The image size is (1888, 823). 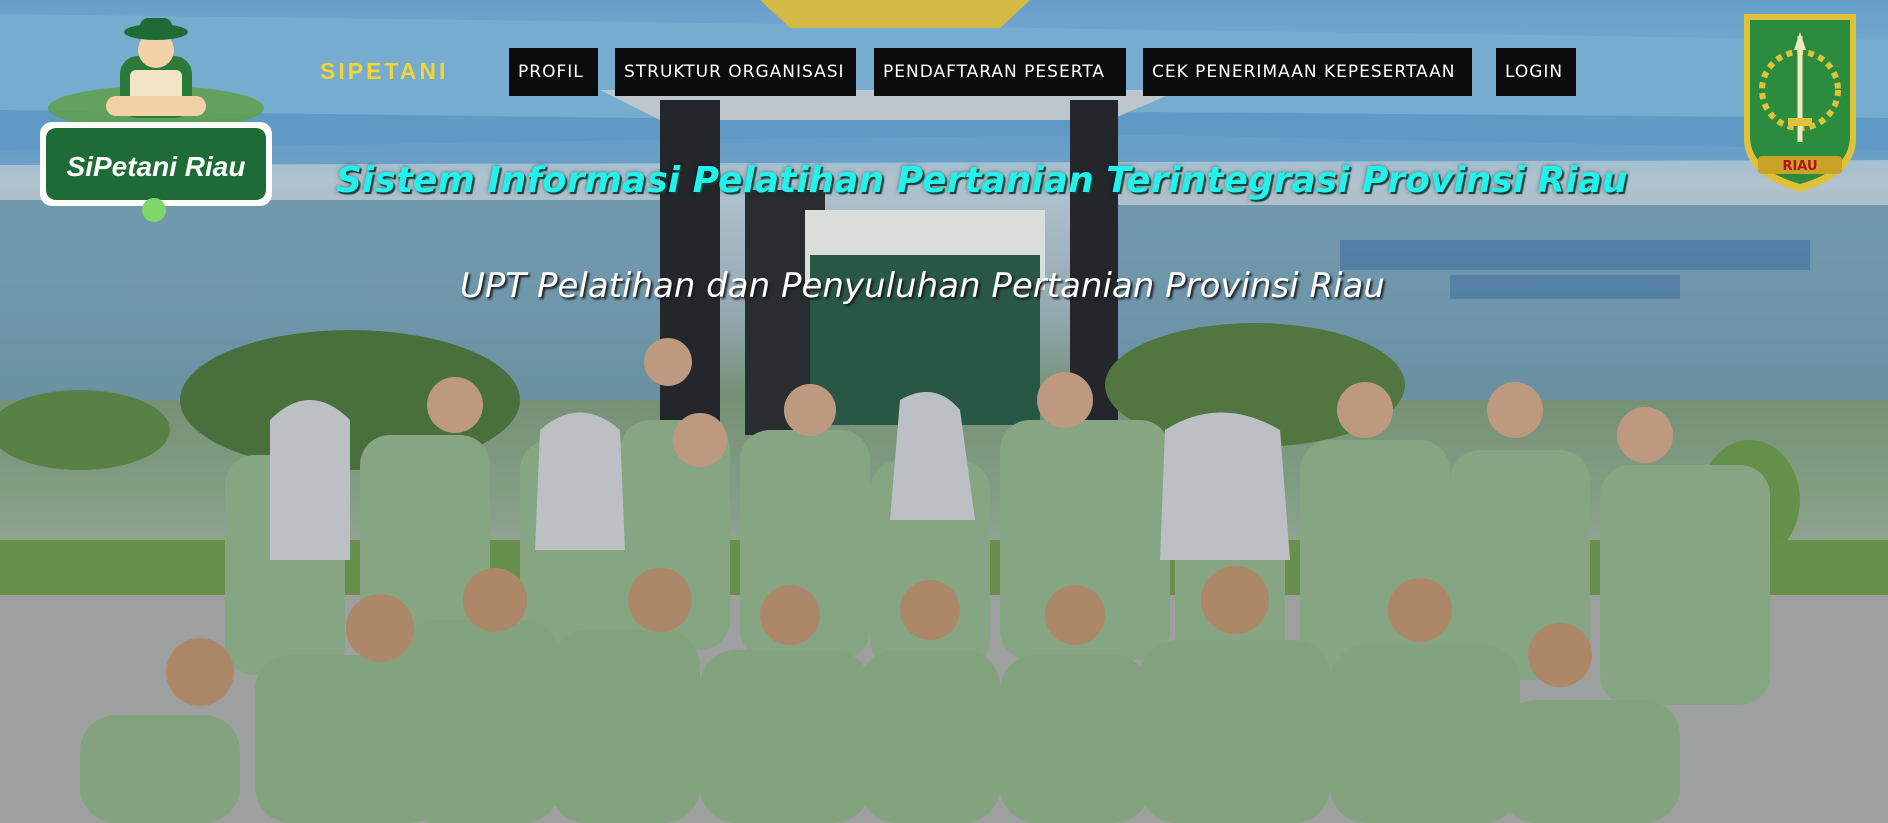 What do you see at coordinates (1000, 72) in the screenshot?
I see `nav-pendaftaran-peserta: PENDAFTARAN PESERTA` at bounding box center [1000, 72].